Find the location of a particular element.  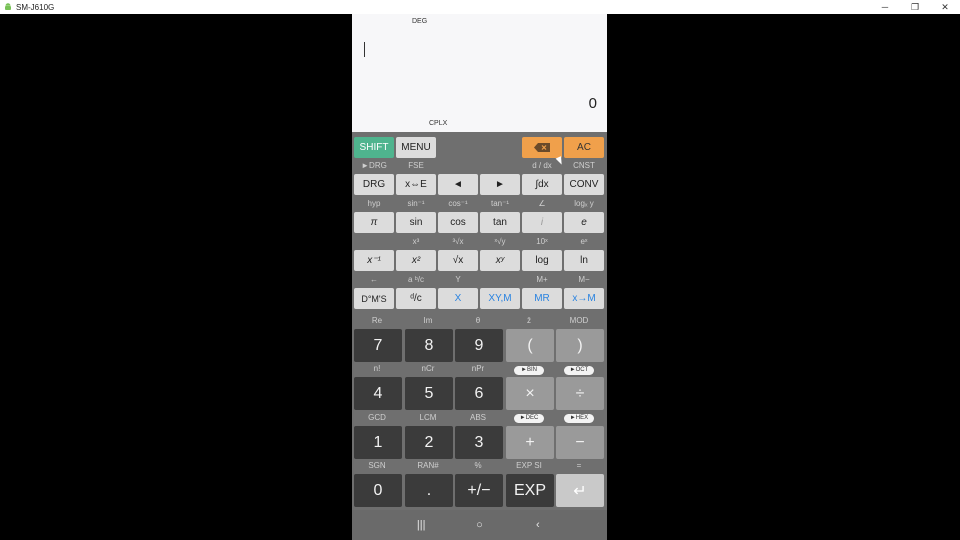

shift-label-derivative: d / dx is located at coordinates (542, 165).